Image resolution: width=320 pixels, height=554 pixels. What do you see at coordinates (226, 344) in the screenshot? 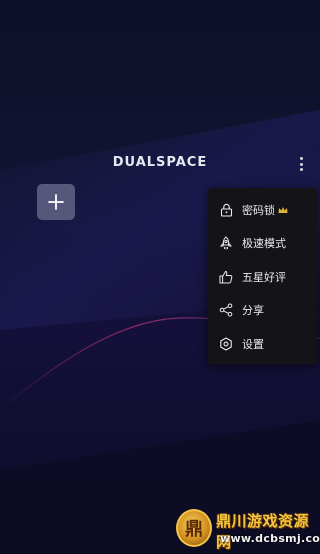
I see `settings-icon` at bounding box center [226, 344].